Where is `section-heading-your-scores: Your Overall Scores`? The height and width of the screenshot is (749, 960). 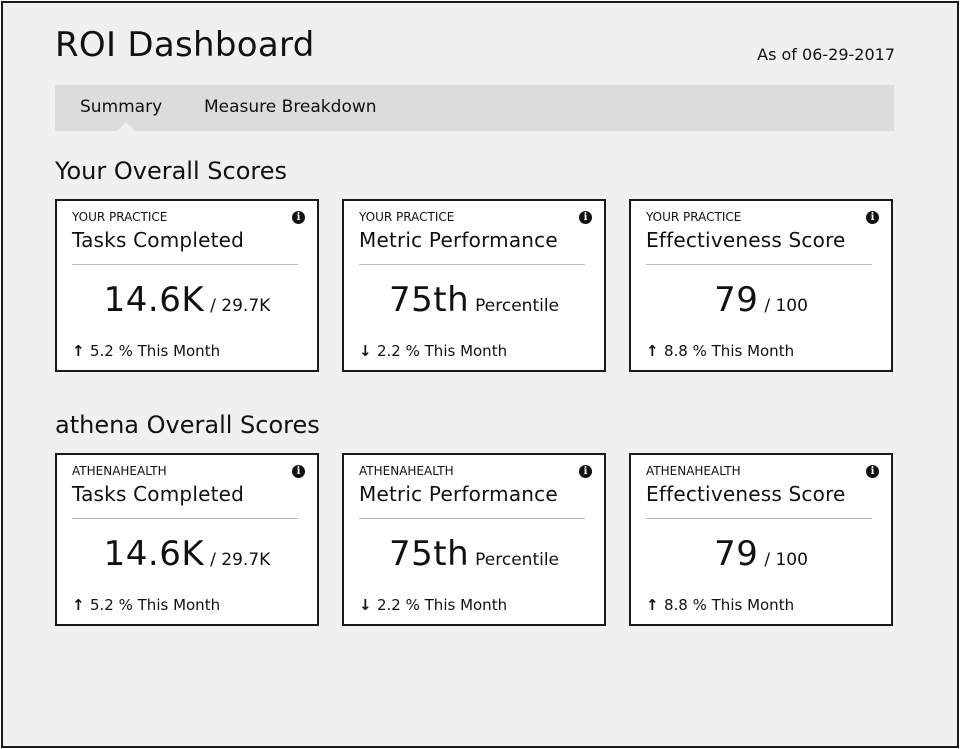
section-heading-your-scores: Your Overall Scores is located at coordinates (171, 171).